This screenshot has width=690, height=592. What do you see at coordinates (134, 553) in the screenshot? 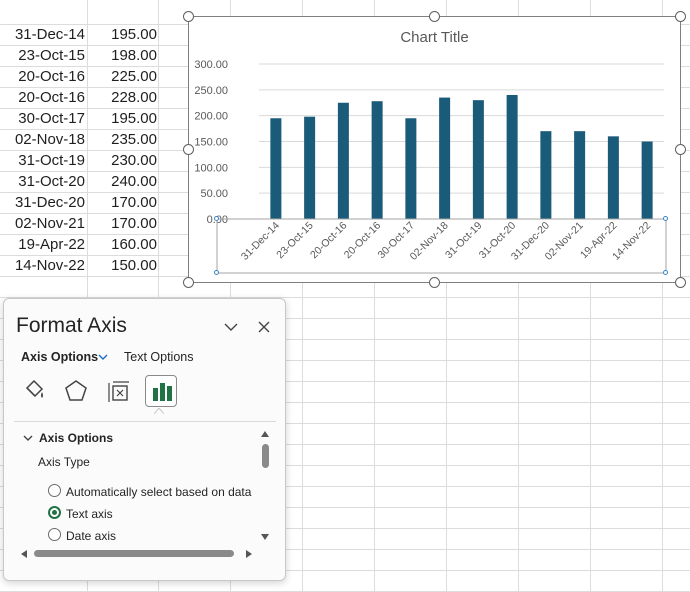
I see `horizontal-scrollbar-thumb` at bounding box center [134, 553].